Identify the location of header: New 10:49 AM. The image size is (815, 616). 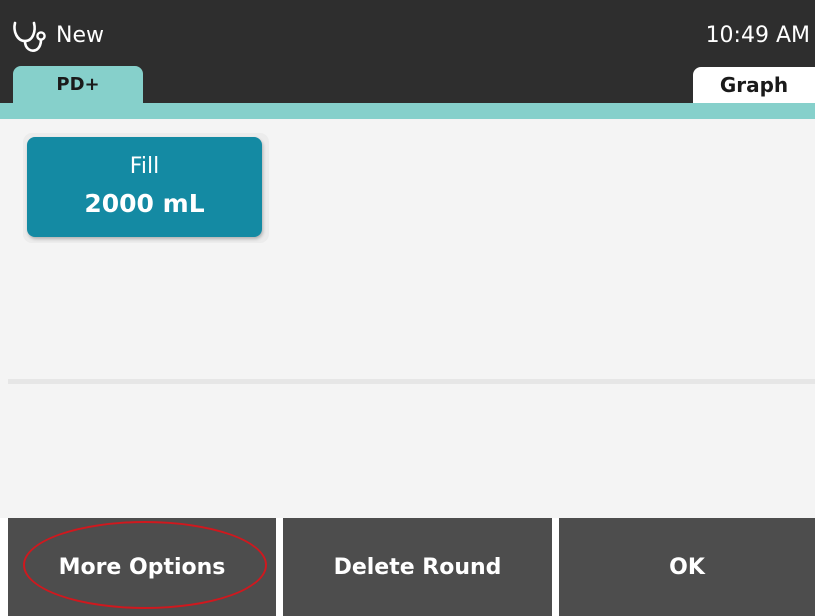
(407, 33).